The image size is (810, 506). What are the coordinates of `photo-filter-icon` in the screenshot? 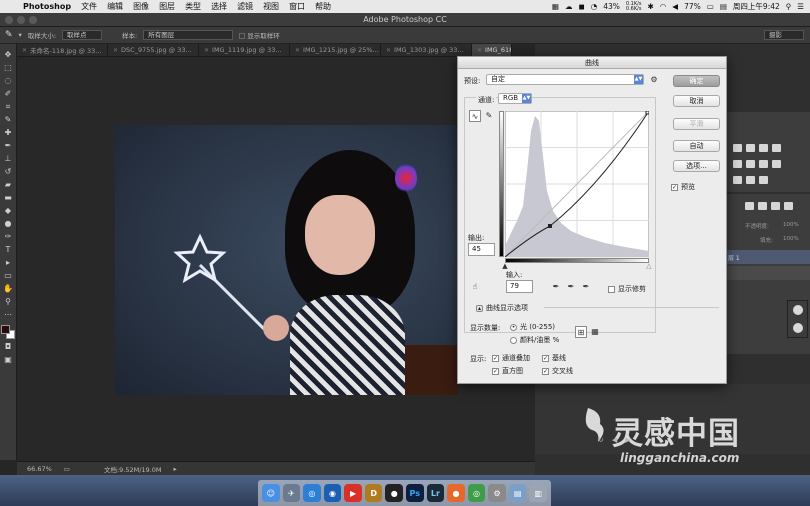 It's located at (737, 180).